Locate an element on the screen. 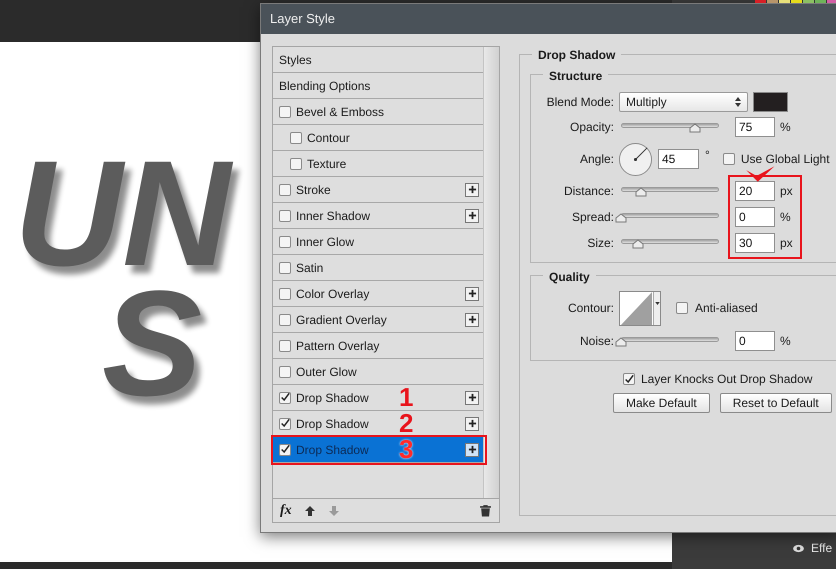 The height and width of the screenshot is (569, 836). field-label: Spread: is located at coordinates (592, 217).